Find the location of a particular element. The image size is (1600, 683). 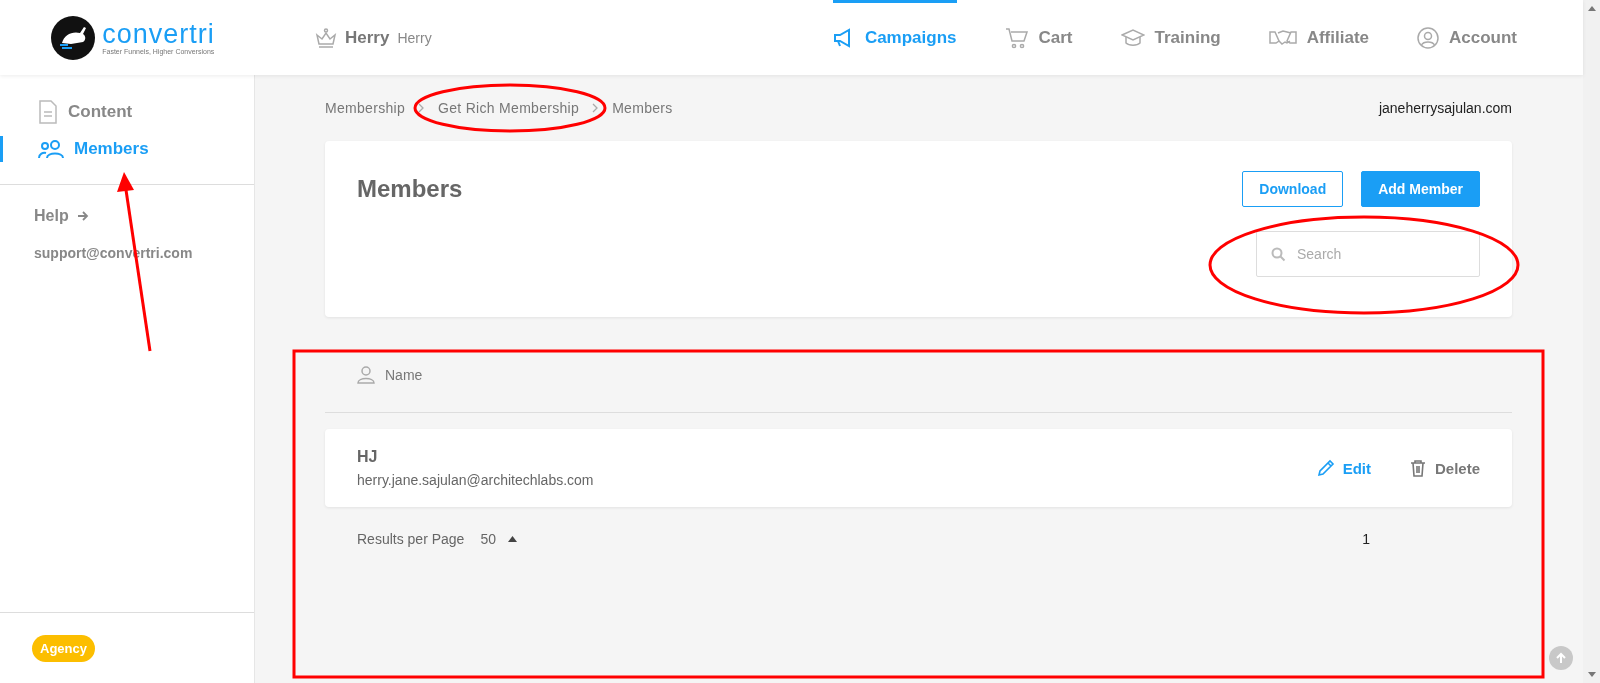

breadcrumb-link: Get Rich Membership is located at coordinates (509, 108).